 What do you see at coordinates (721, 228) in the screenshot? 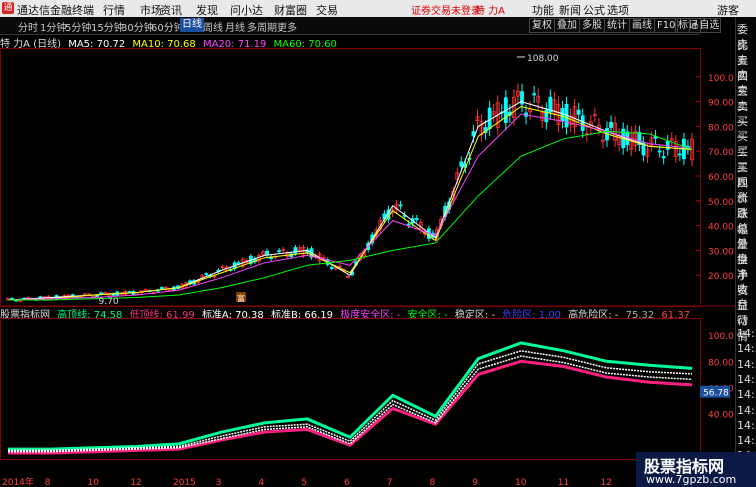
I see `price-axis-label: 40.00` at bounding box center [721, 228].